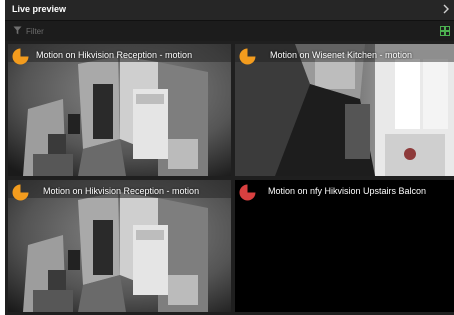 The height and width of the screenshot is (315, 454). Describe the element at coordinates (39, 9) in the screenshot. I see `panel-title: Live preview` at that location.